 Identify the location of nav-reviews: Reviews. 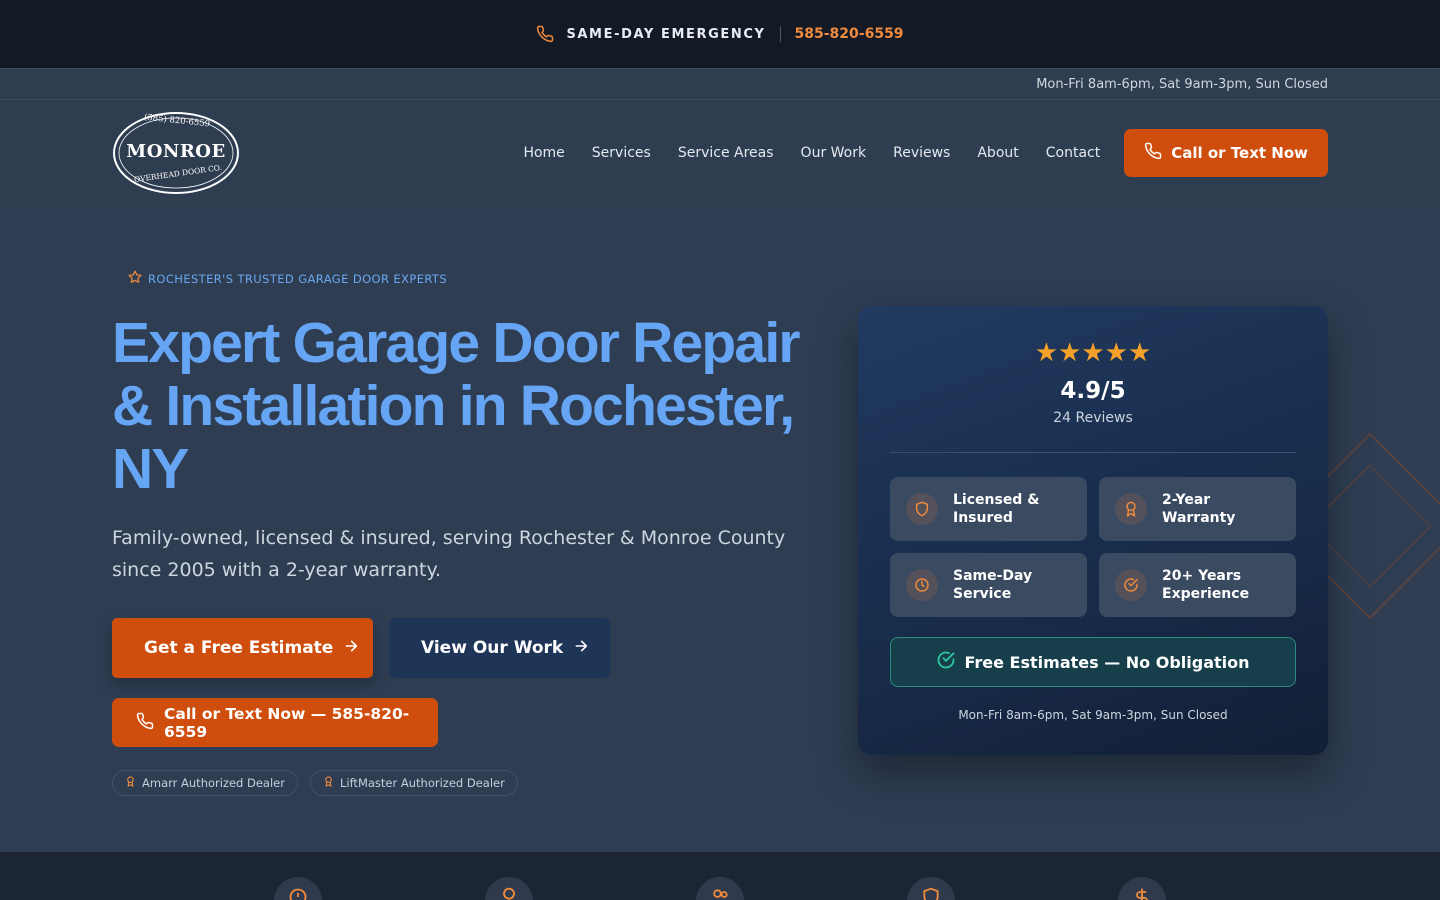
(921, 153).